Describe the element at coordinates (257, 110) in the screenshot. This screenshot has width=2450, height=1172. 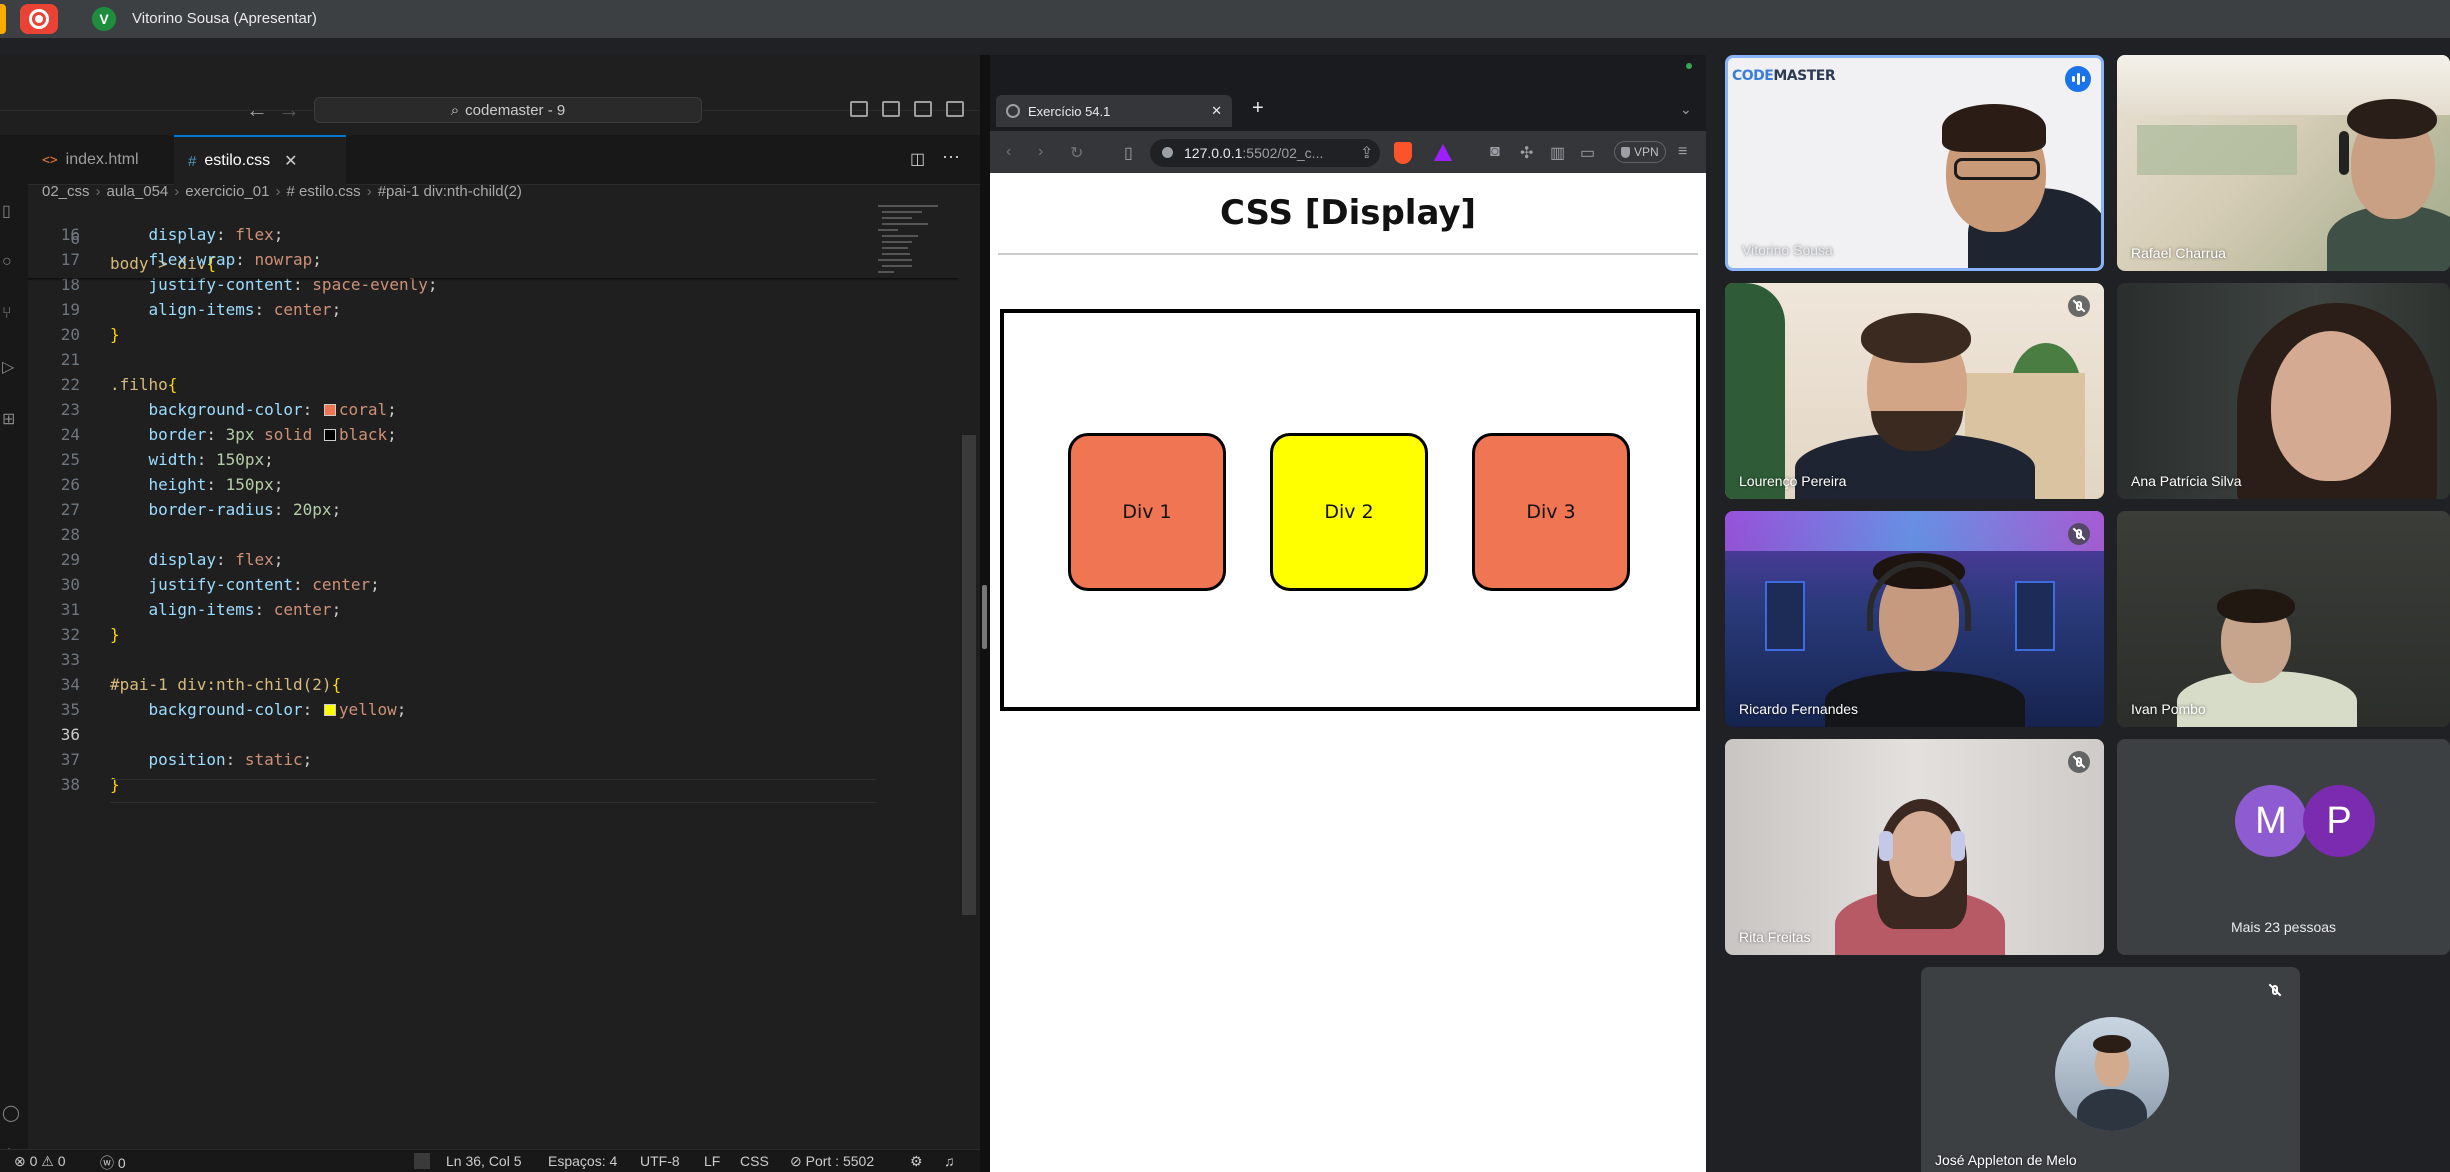
I see `back-arrow-icon: ←` at that location.